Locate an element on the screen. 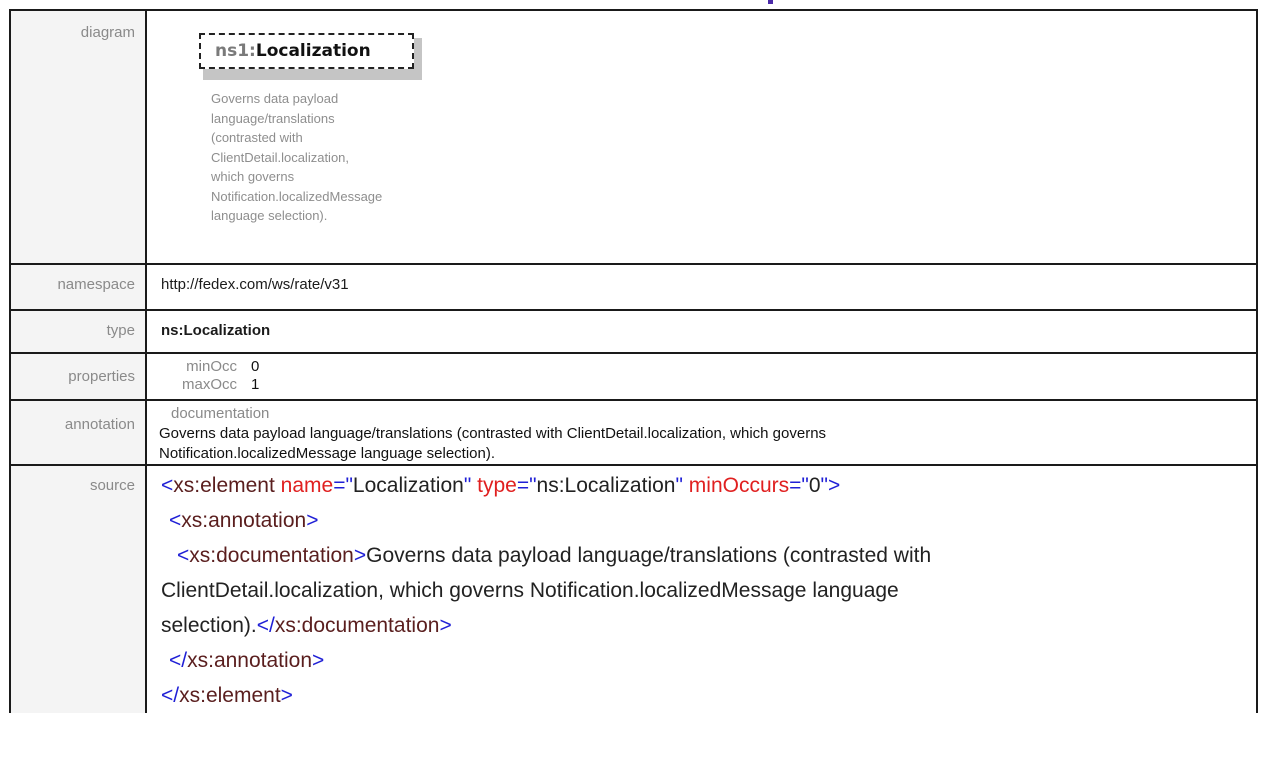  label-properties: properties is located at coordinates (101, 376).